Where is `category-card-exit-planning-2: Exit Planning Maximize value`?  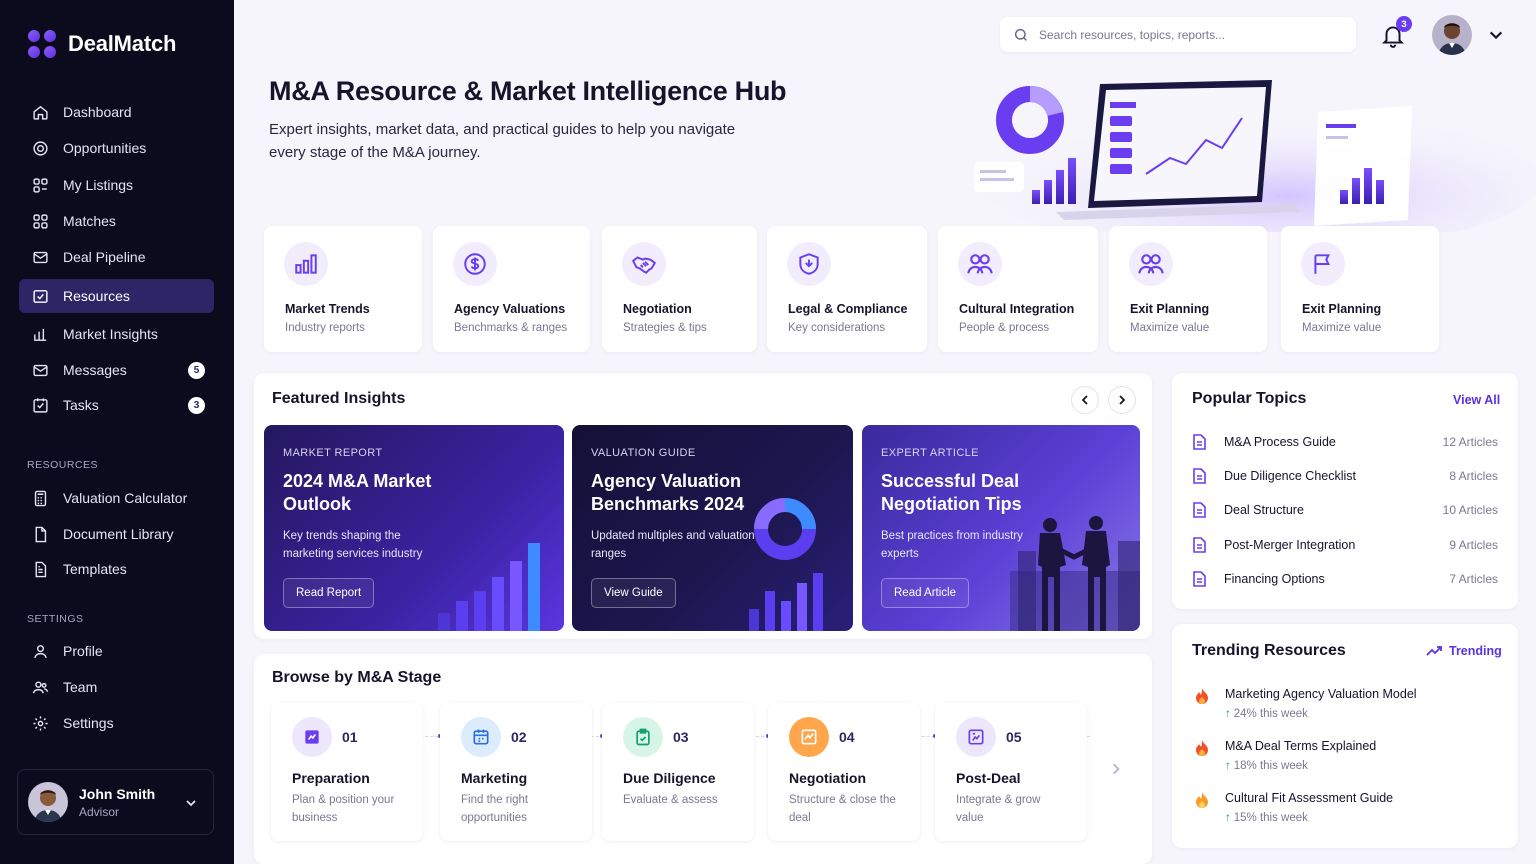
category-card-exit-planning-2: Exit Planning Maximize value is located at coordinates (1360, 289).